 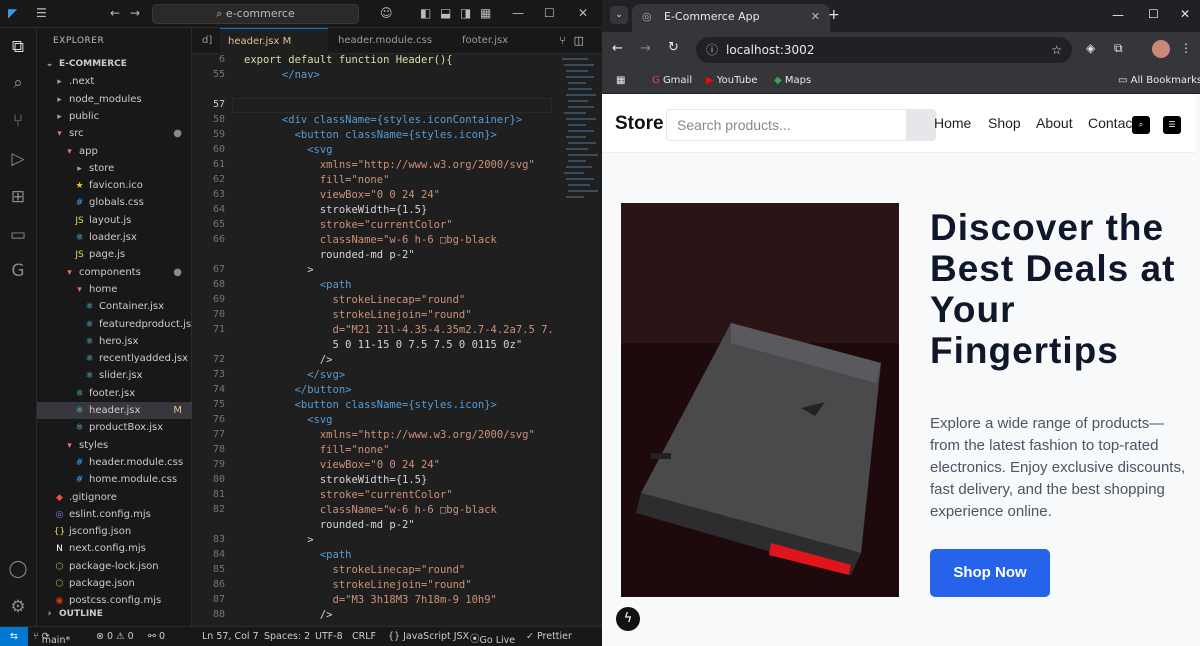 What do you see at coordinates (115, 636) in the screenshot?
I see `problems-status: ⊗ 0 ⚠ 0` at bounding box center [115, 636].